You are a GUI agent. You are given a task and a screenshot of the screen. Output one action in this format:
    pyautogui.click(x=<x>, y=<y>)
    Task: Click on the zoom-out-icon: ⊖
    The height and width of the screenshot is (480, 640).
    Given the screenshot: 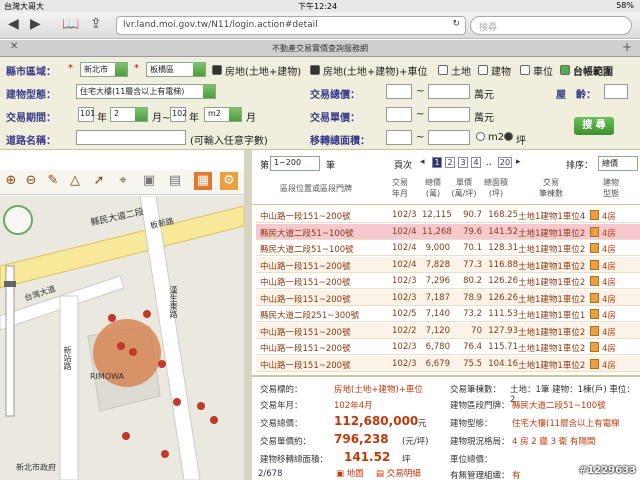 What is the action you would take?
    pyautogui.click(x=31, y=181)
    